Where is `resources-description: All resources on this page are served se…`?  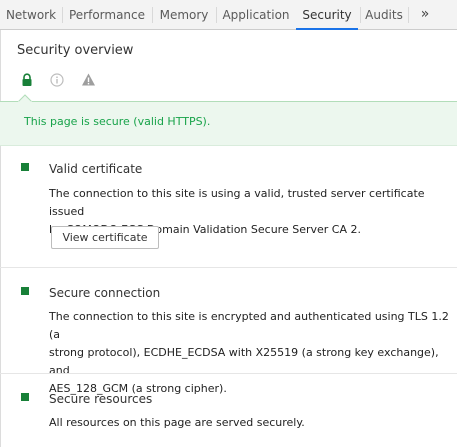 resources-description: All resources on this page are served se… is located at coordinates (249, 423).